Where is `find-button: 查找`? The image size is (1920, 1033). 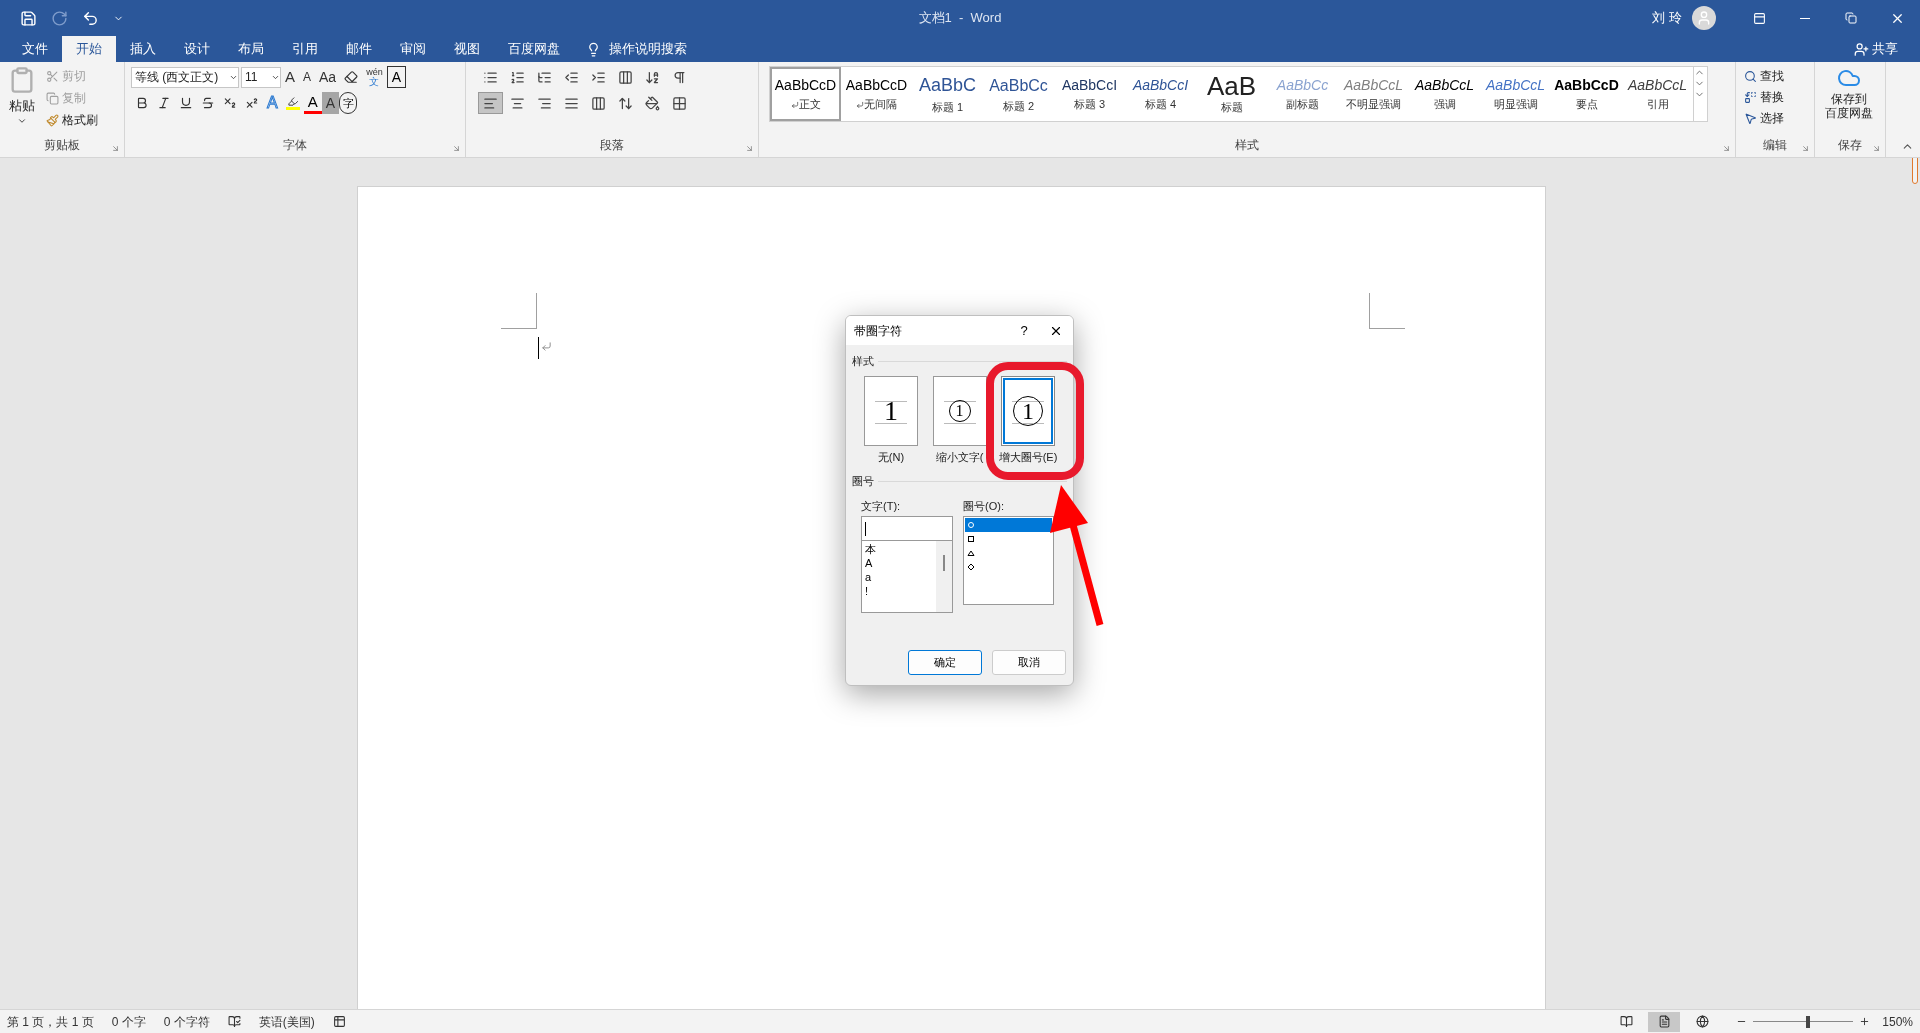 find-button: 查找 is located at coordinates (1764, 76).